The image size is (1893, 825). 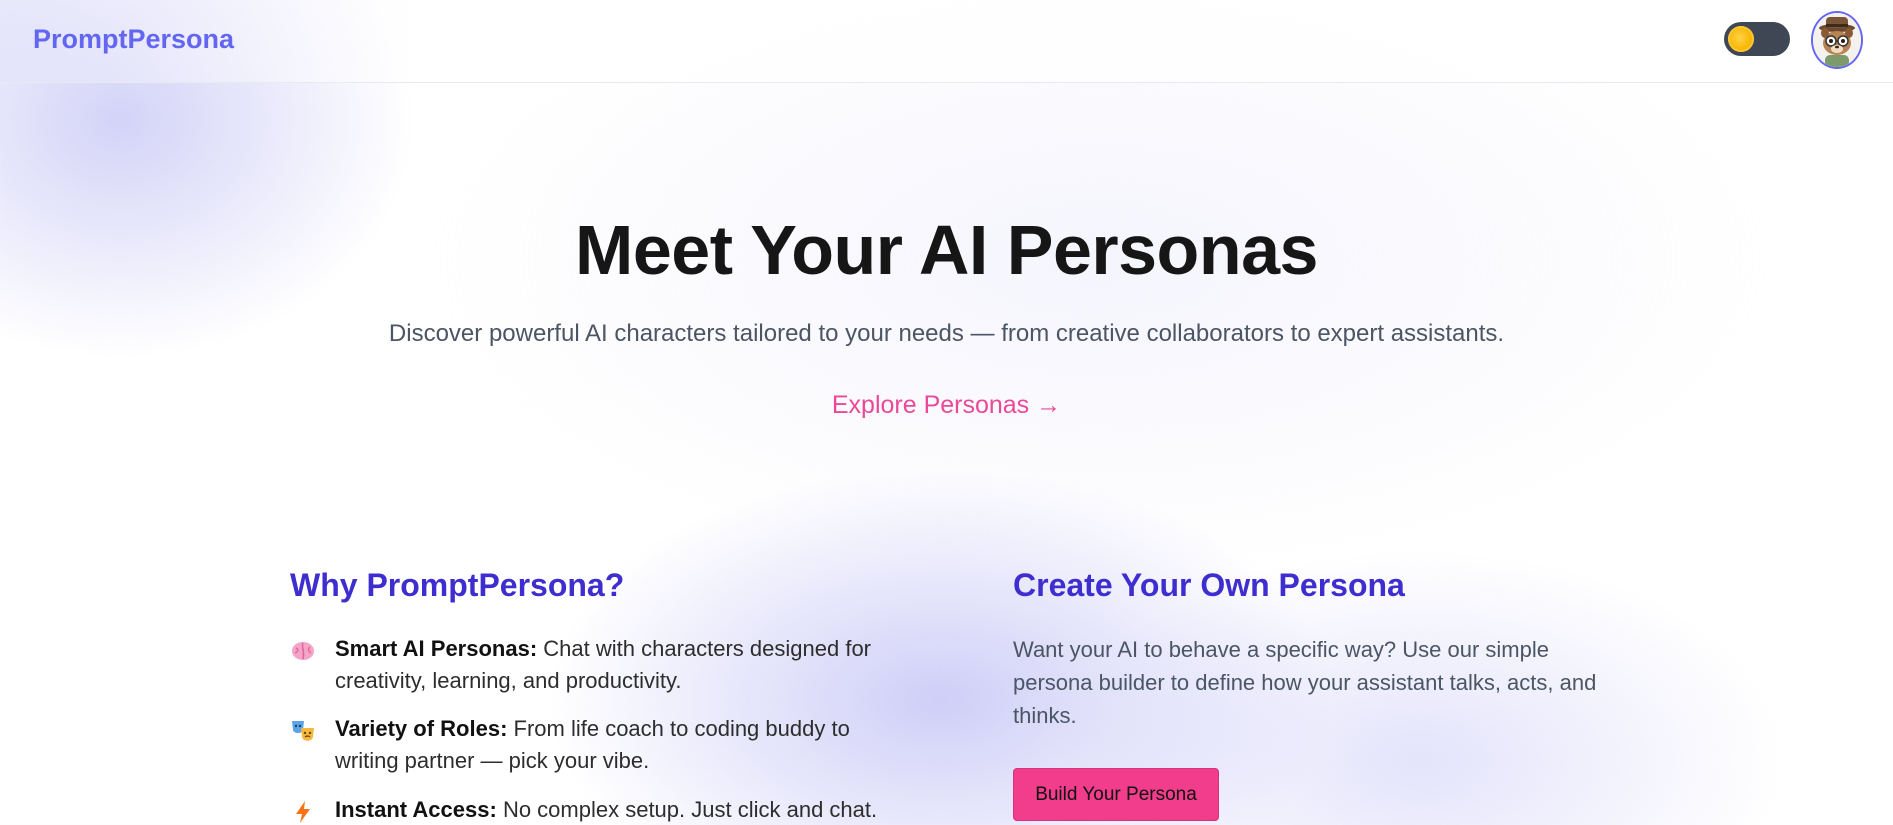 What do you see at coordinates (946, 41) in the screenshot?
I see `top-navbar: PromptPersona` at bounding box center [946, 41].